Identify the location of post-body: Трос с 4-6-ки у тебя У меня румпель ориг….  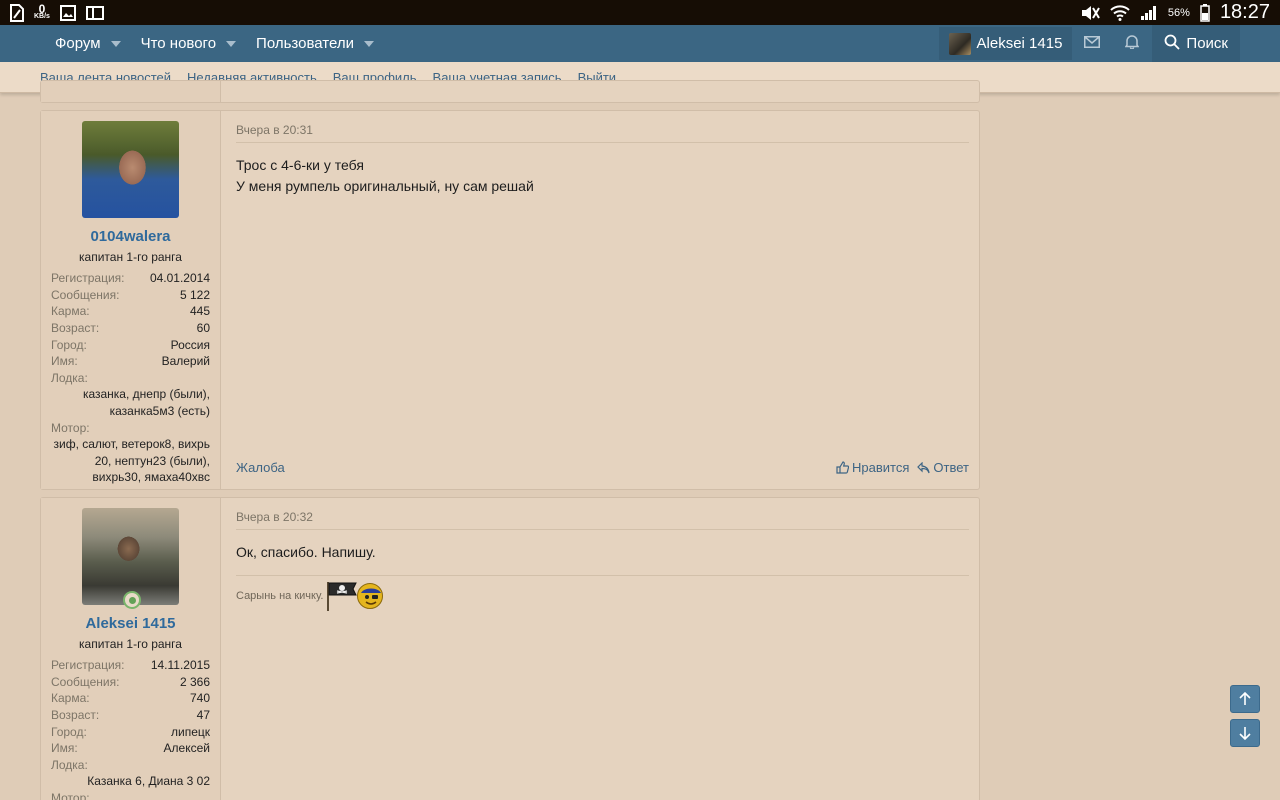
(602, 176).